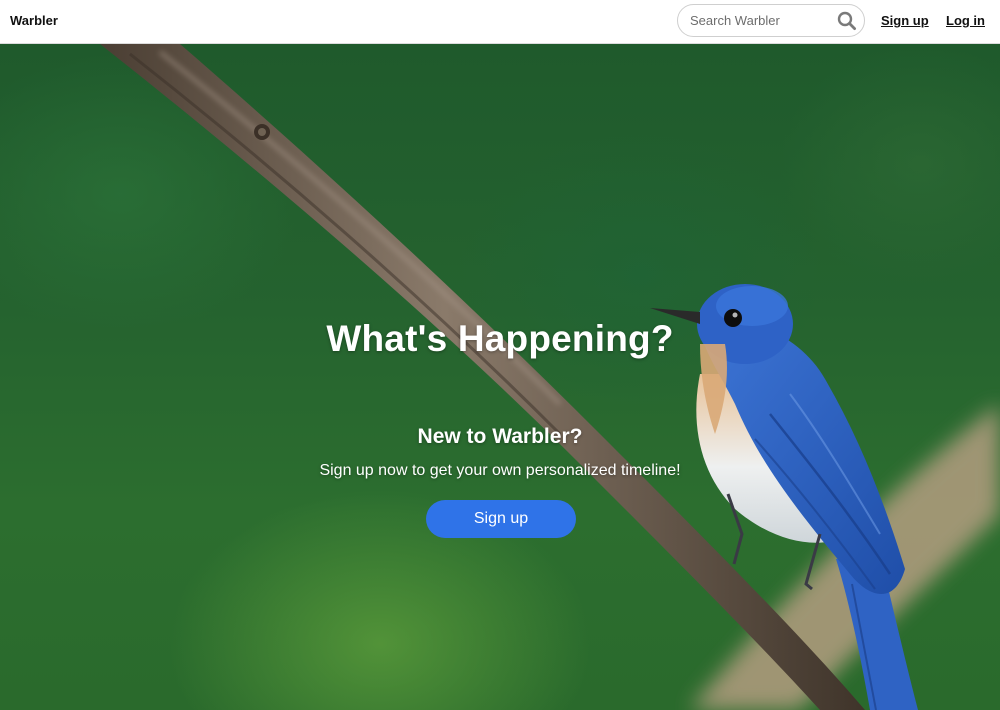 The width and height of the screenshot is (1000, 710). Describe the element at coordinates (754, 20) in the screenshot. I see `search-input` at that location.